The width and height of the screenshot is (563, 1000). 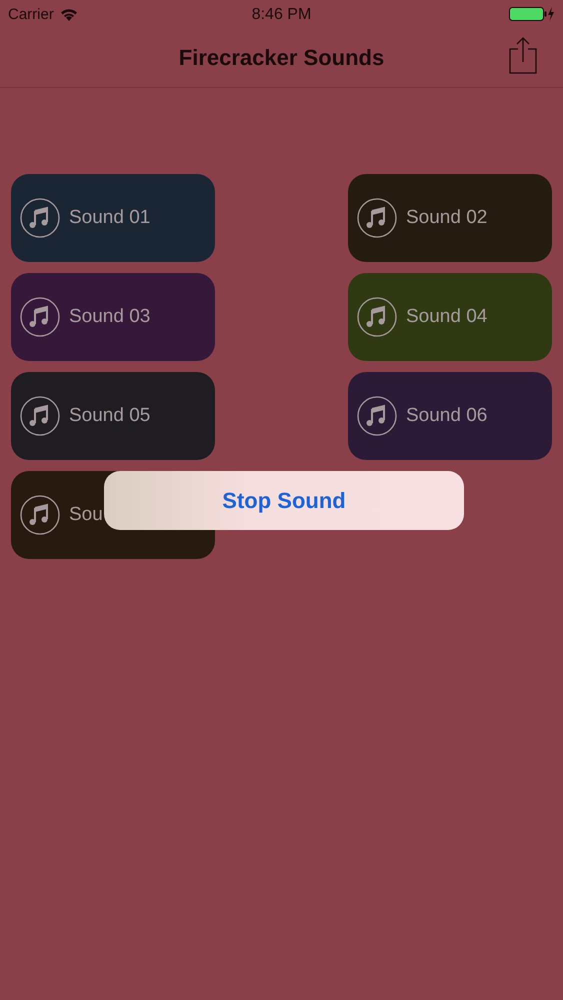 I want to click on nav-title: Firecracker Sounds, so click(x=281, y=57).